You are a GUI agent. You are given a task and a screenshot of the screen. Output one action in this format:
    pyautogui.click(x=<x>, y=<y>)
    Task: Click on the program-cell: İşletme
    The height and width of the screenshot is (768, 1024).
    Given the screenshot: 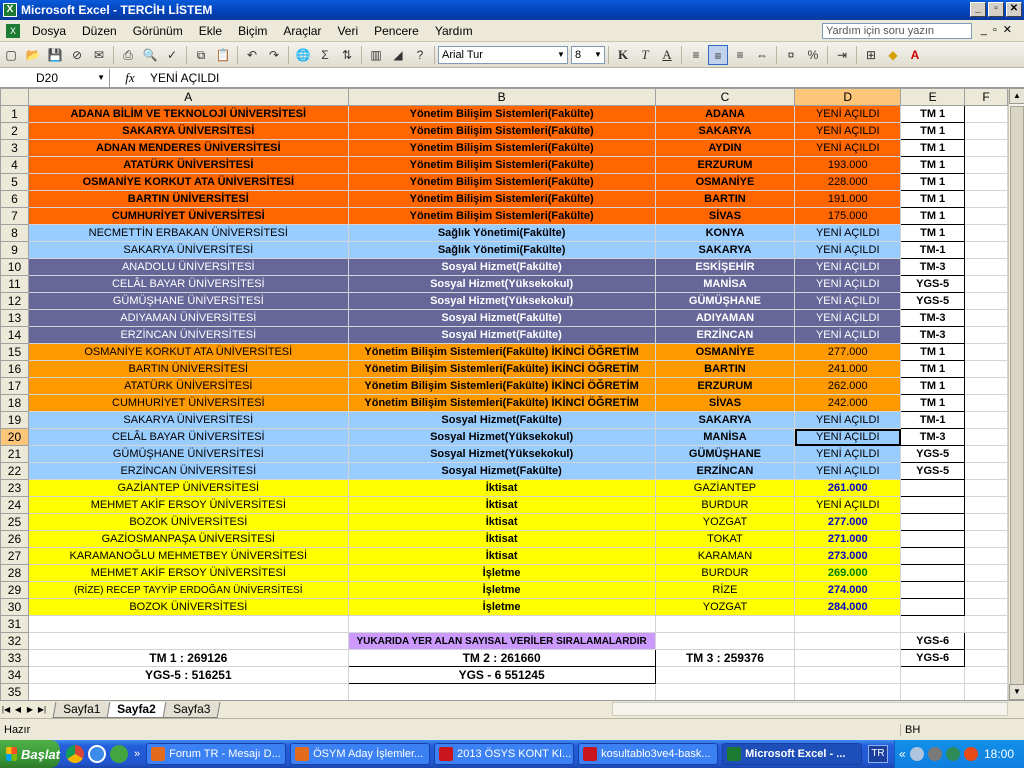 What is the action you would take?
    pyautogui.click(x=501, y=590)
    